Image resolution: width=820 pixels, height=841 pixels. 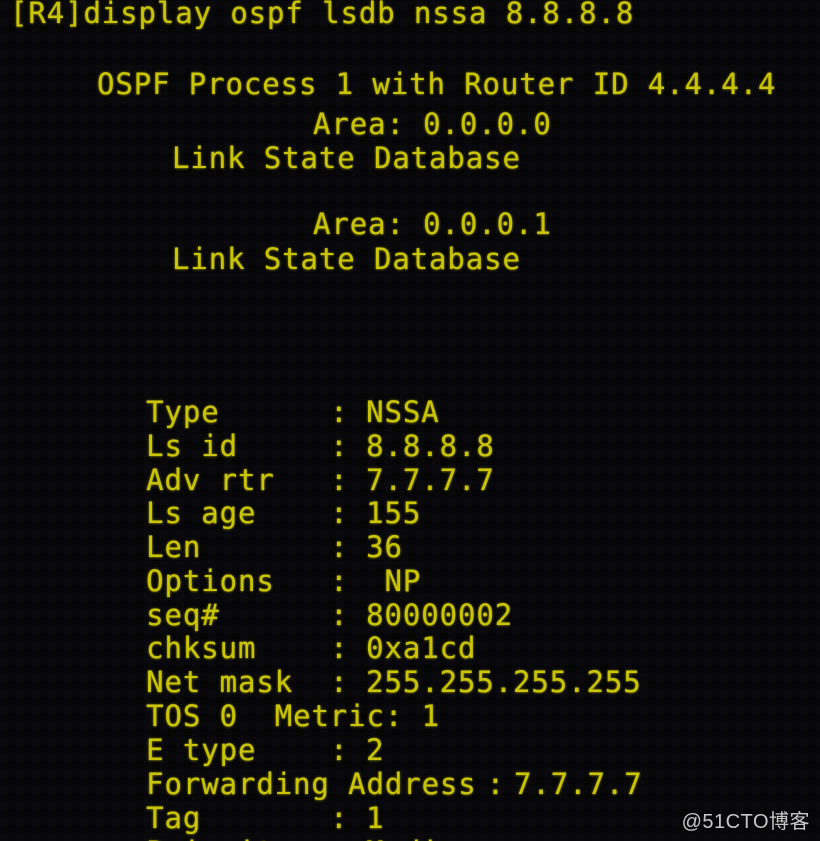 I want to click on ospf-process-header: OSPF Process 1 with Router ID 4.4.4.4, so click(x=437, y=84).